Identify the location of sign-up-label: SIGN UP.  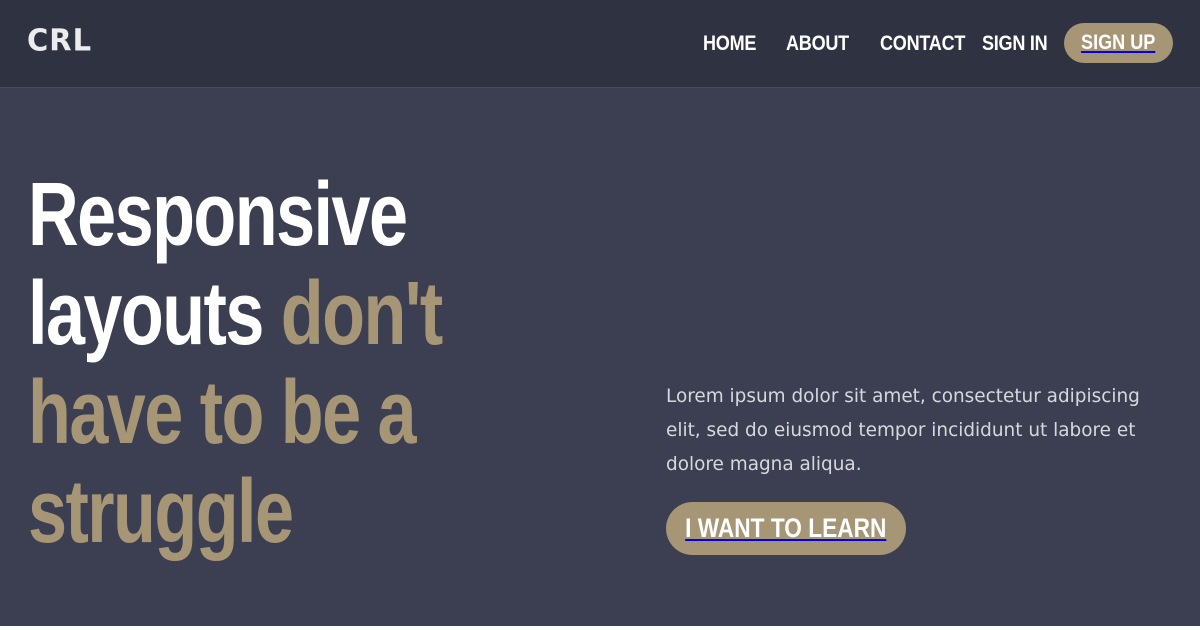
(1118, 42).